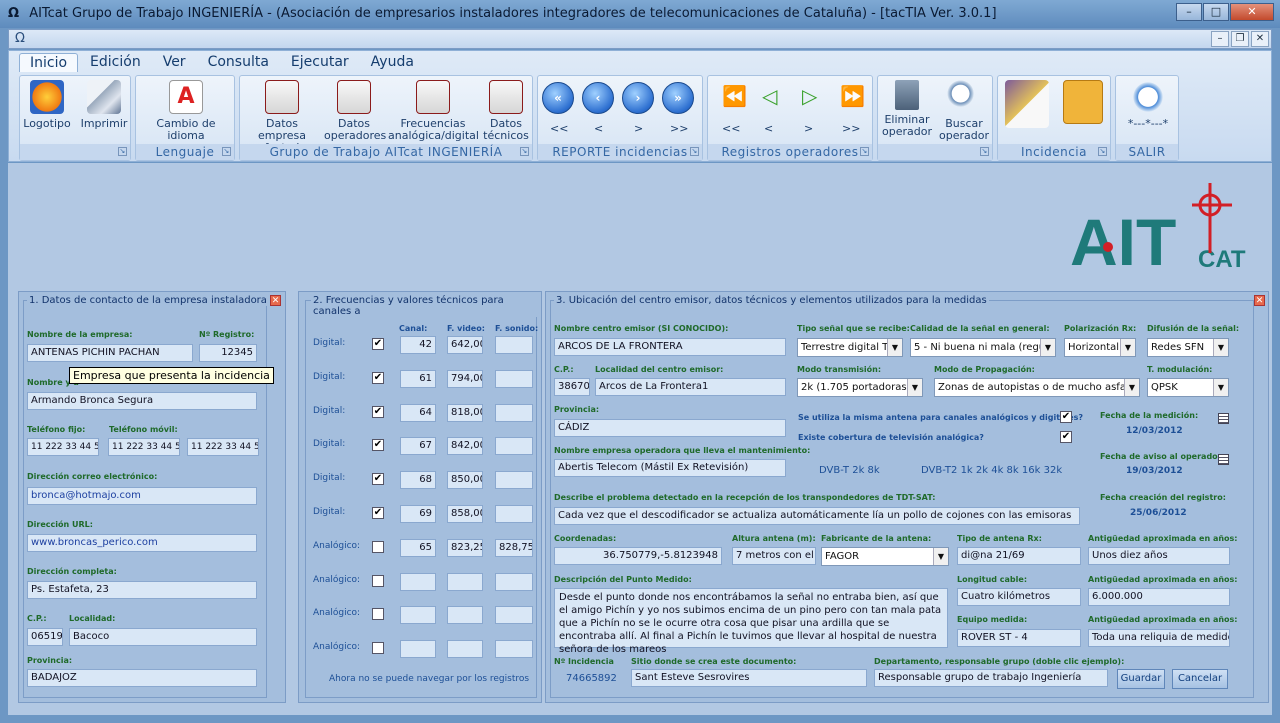  I want to click on cambio-idioma-button: A Cambio de idioma, so click(186, 111).